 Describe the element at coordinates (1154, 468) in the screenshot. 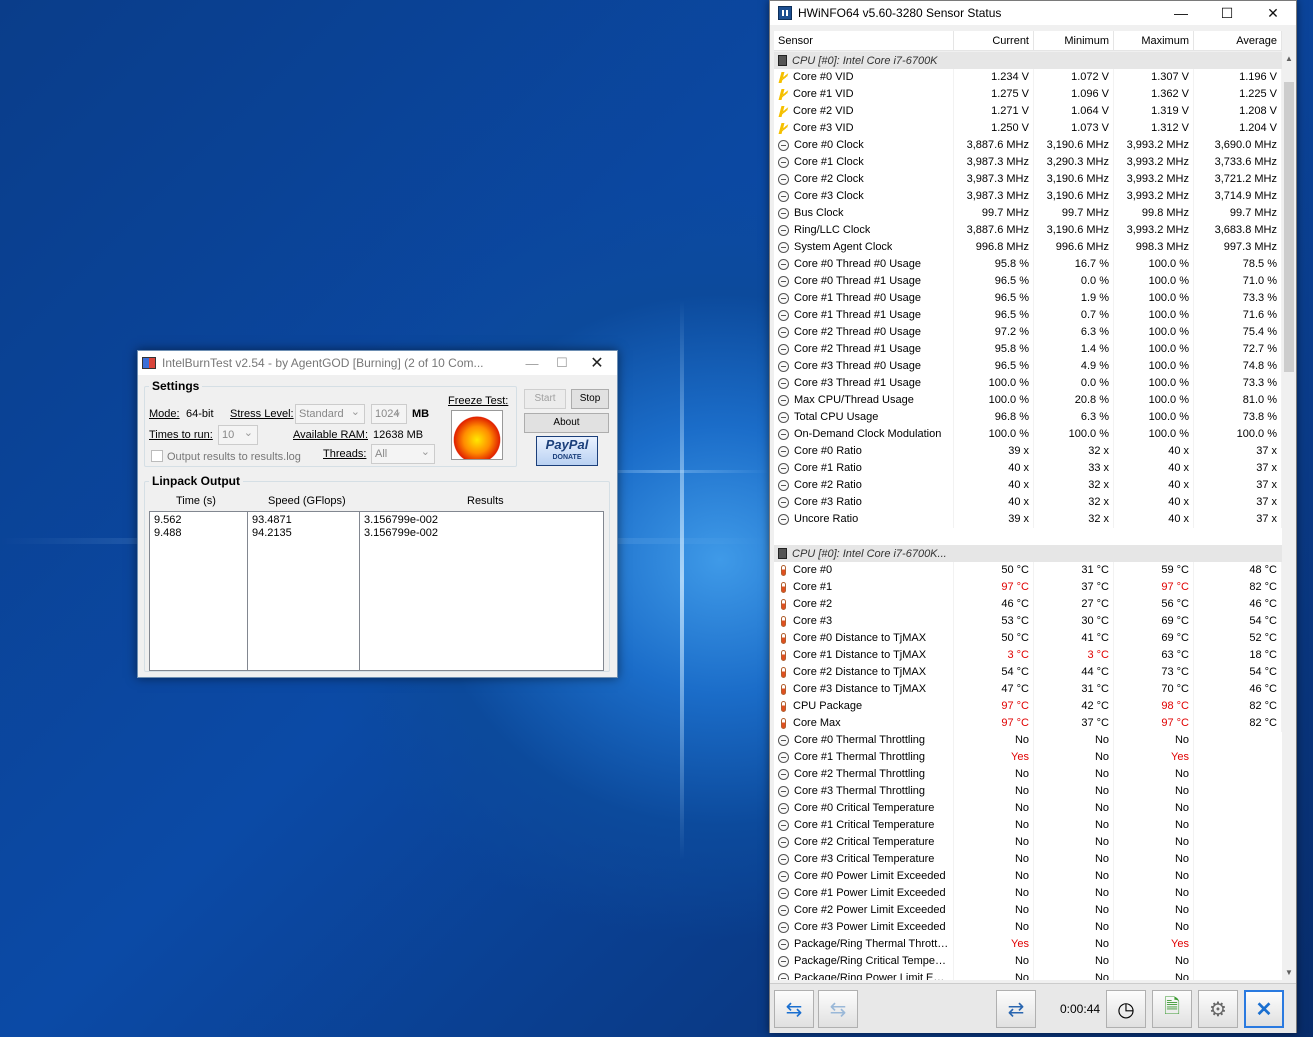

I see `sensor-maximum-value: 40 x` at that location.